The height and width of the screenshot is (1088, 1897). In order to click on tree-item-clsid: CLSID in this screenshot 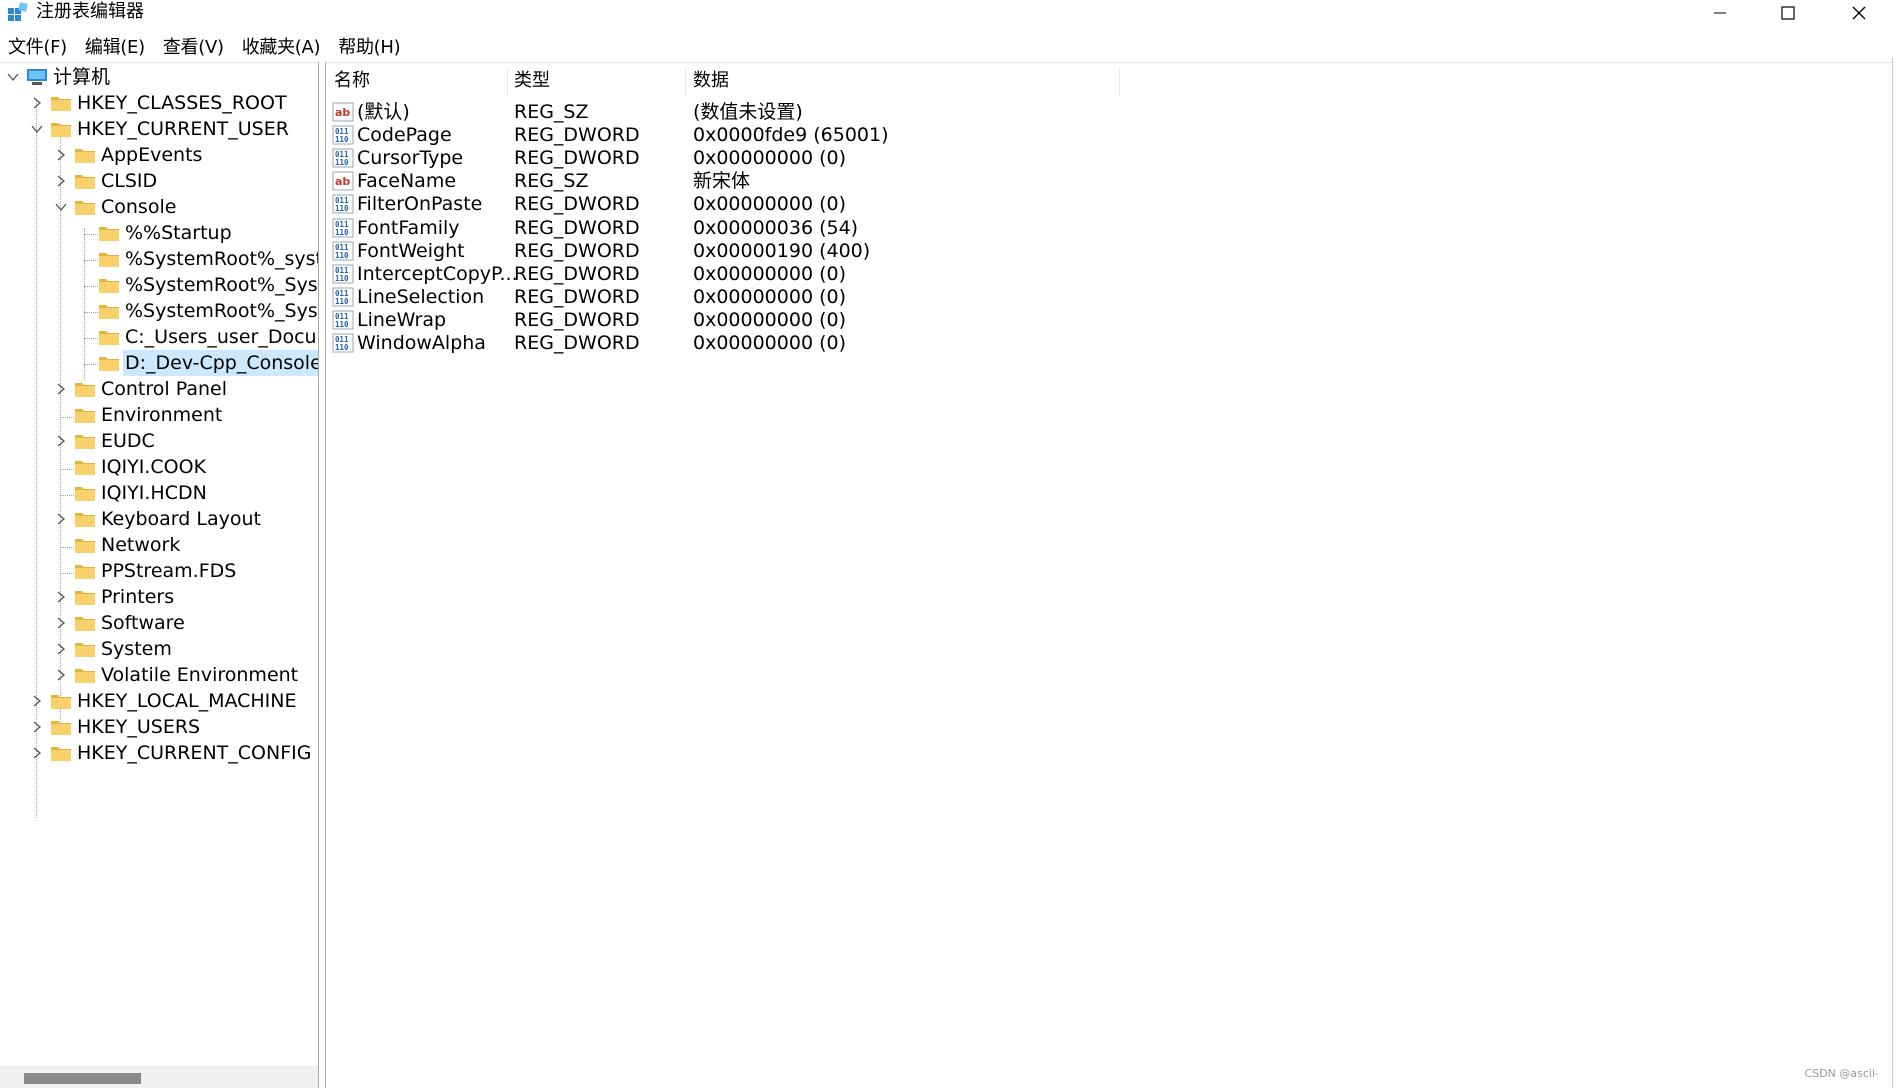, I will do `click(159, 181)`.